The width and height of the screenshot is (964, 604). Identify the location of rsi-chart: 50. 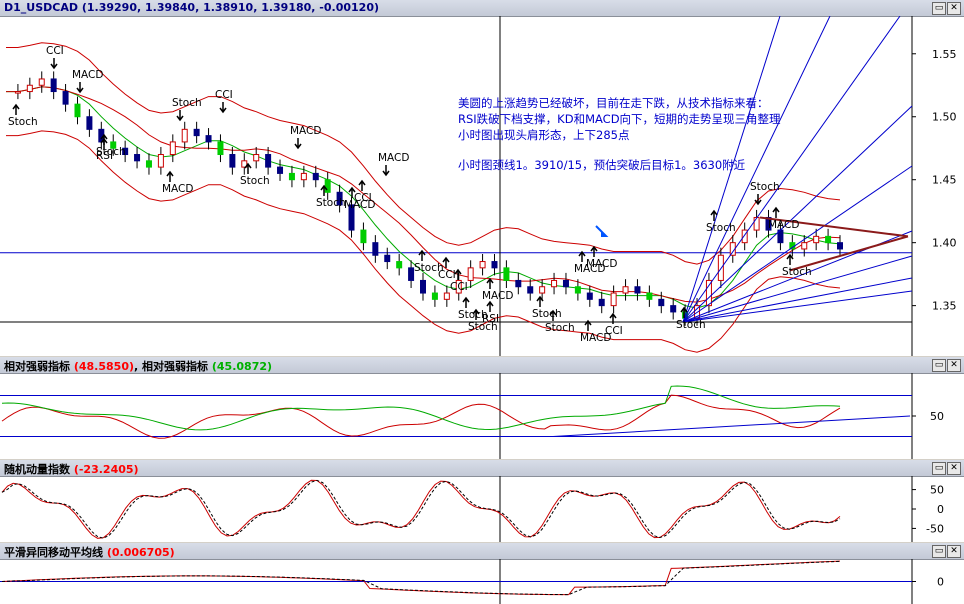
(482, 416).